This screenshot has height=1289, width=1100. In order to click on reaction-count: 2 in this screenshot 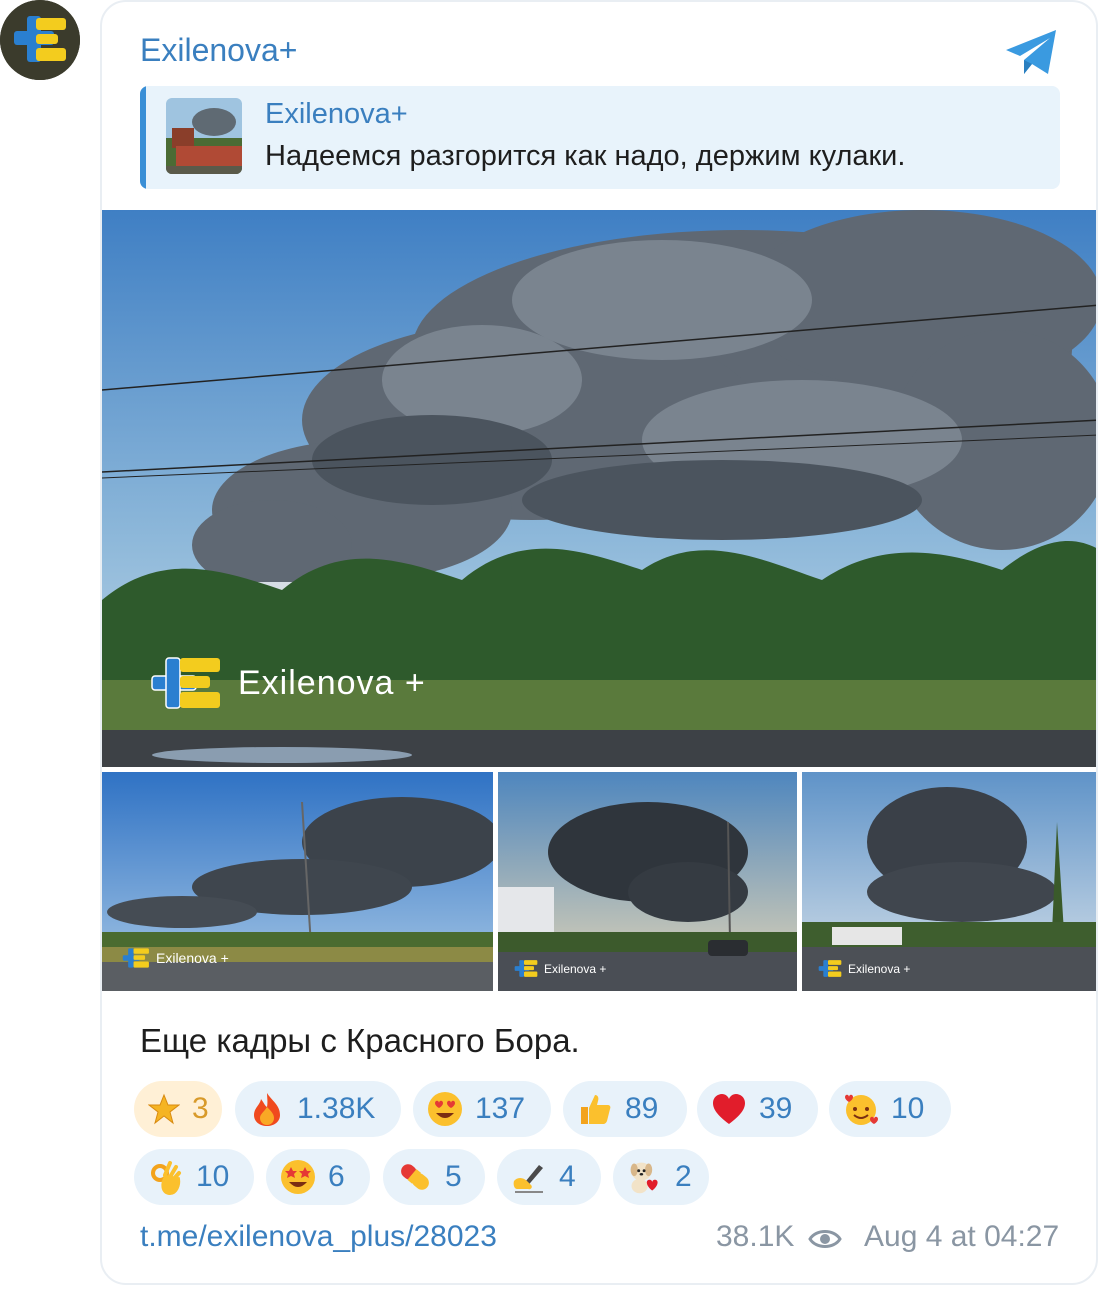, I will do `click(683, 1176)`.